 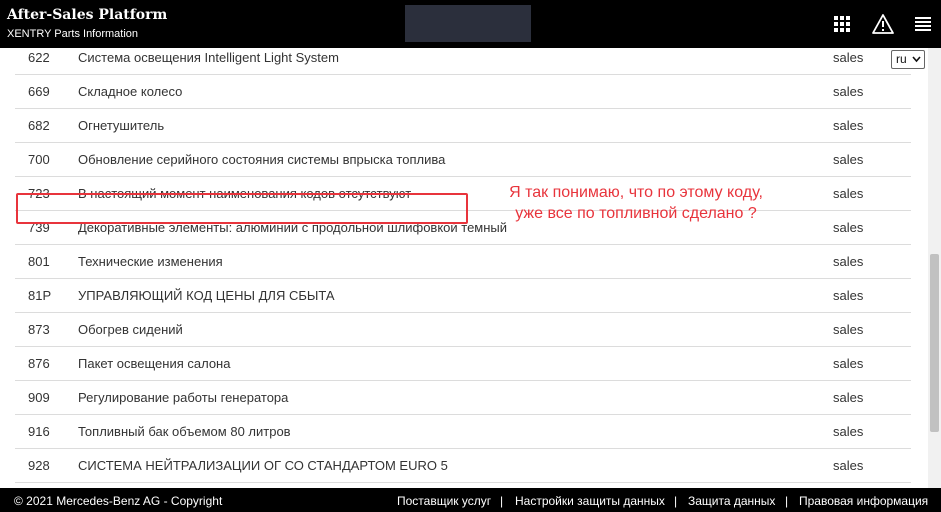 I want to click on footer-link-data-protection: Защита данных, so click(x=731, y=501).